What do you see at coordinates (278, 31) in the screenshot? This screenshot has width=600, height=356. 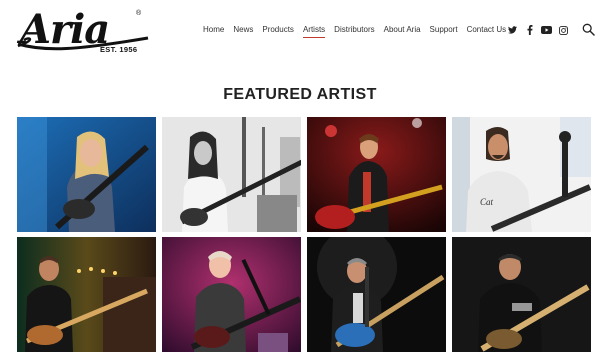 I see `nav-products: Products` at bounding box center [278, 31].